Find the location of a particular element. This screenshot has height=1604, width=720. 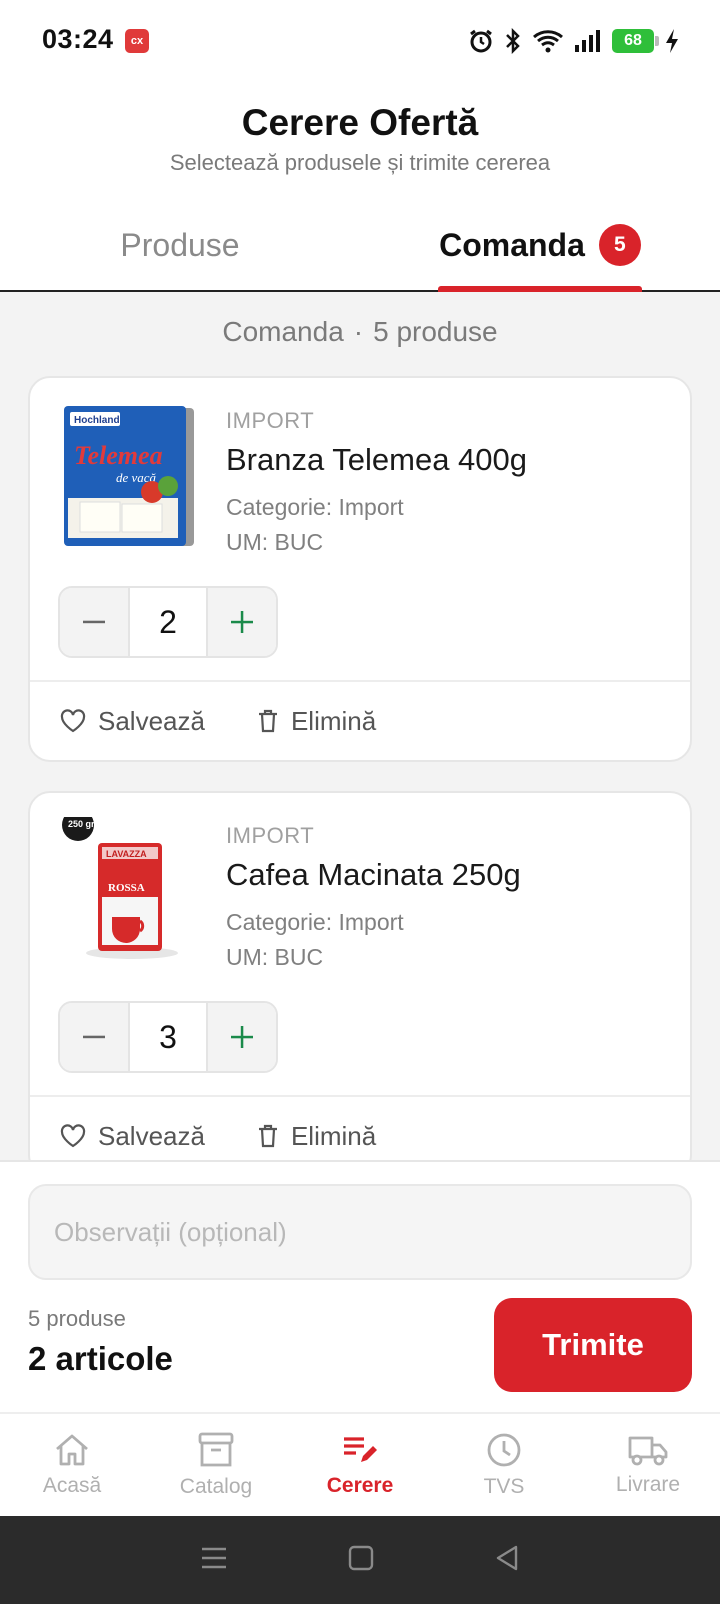

quantity-value: 2 is located at coordinates (168, 622).